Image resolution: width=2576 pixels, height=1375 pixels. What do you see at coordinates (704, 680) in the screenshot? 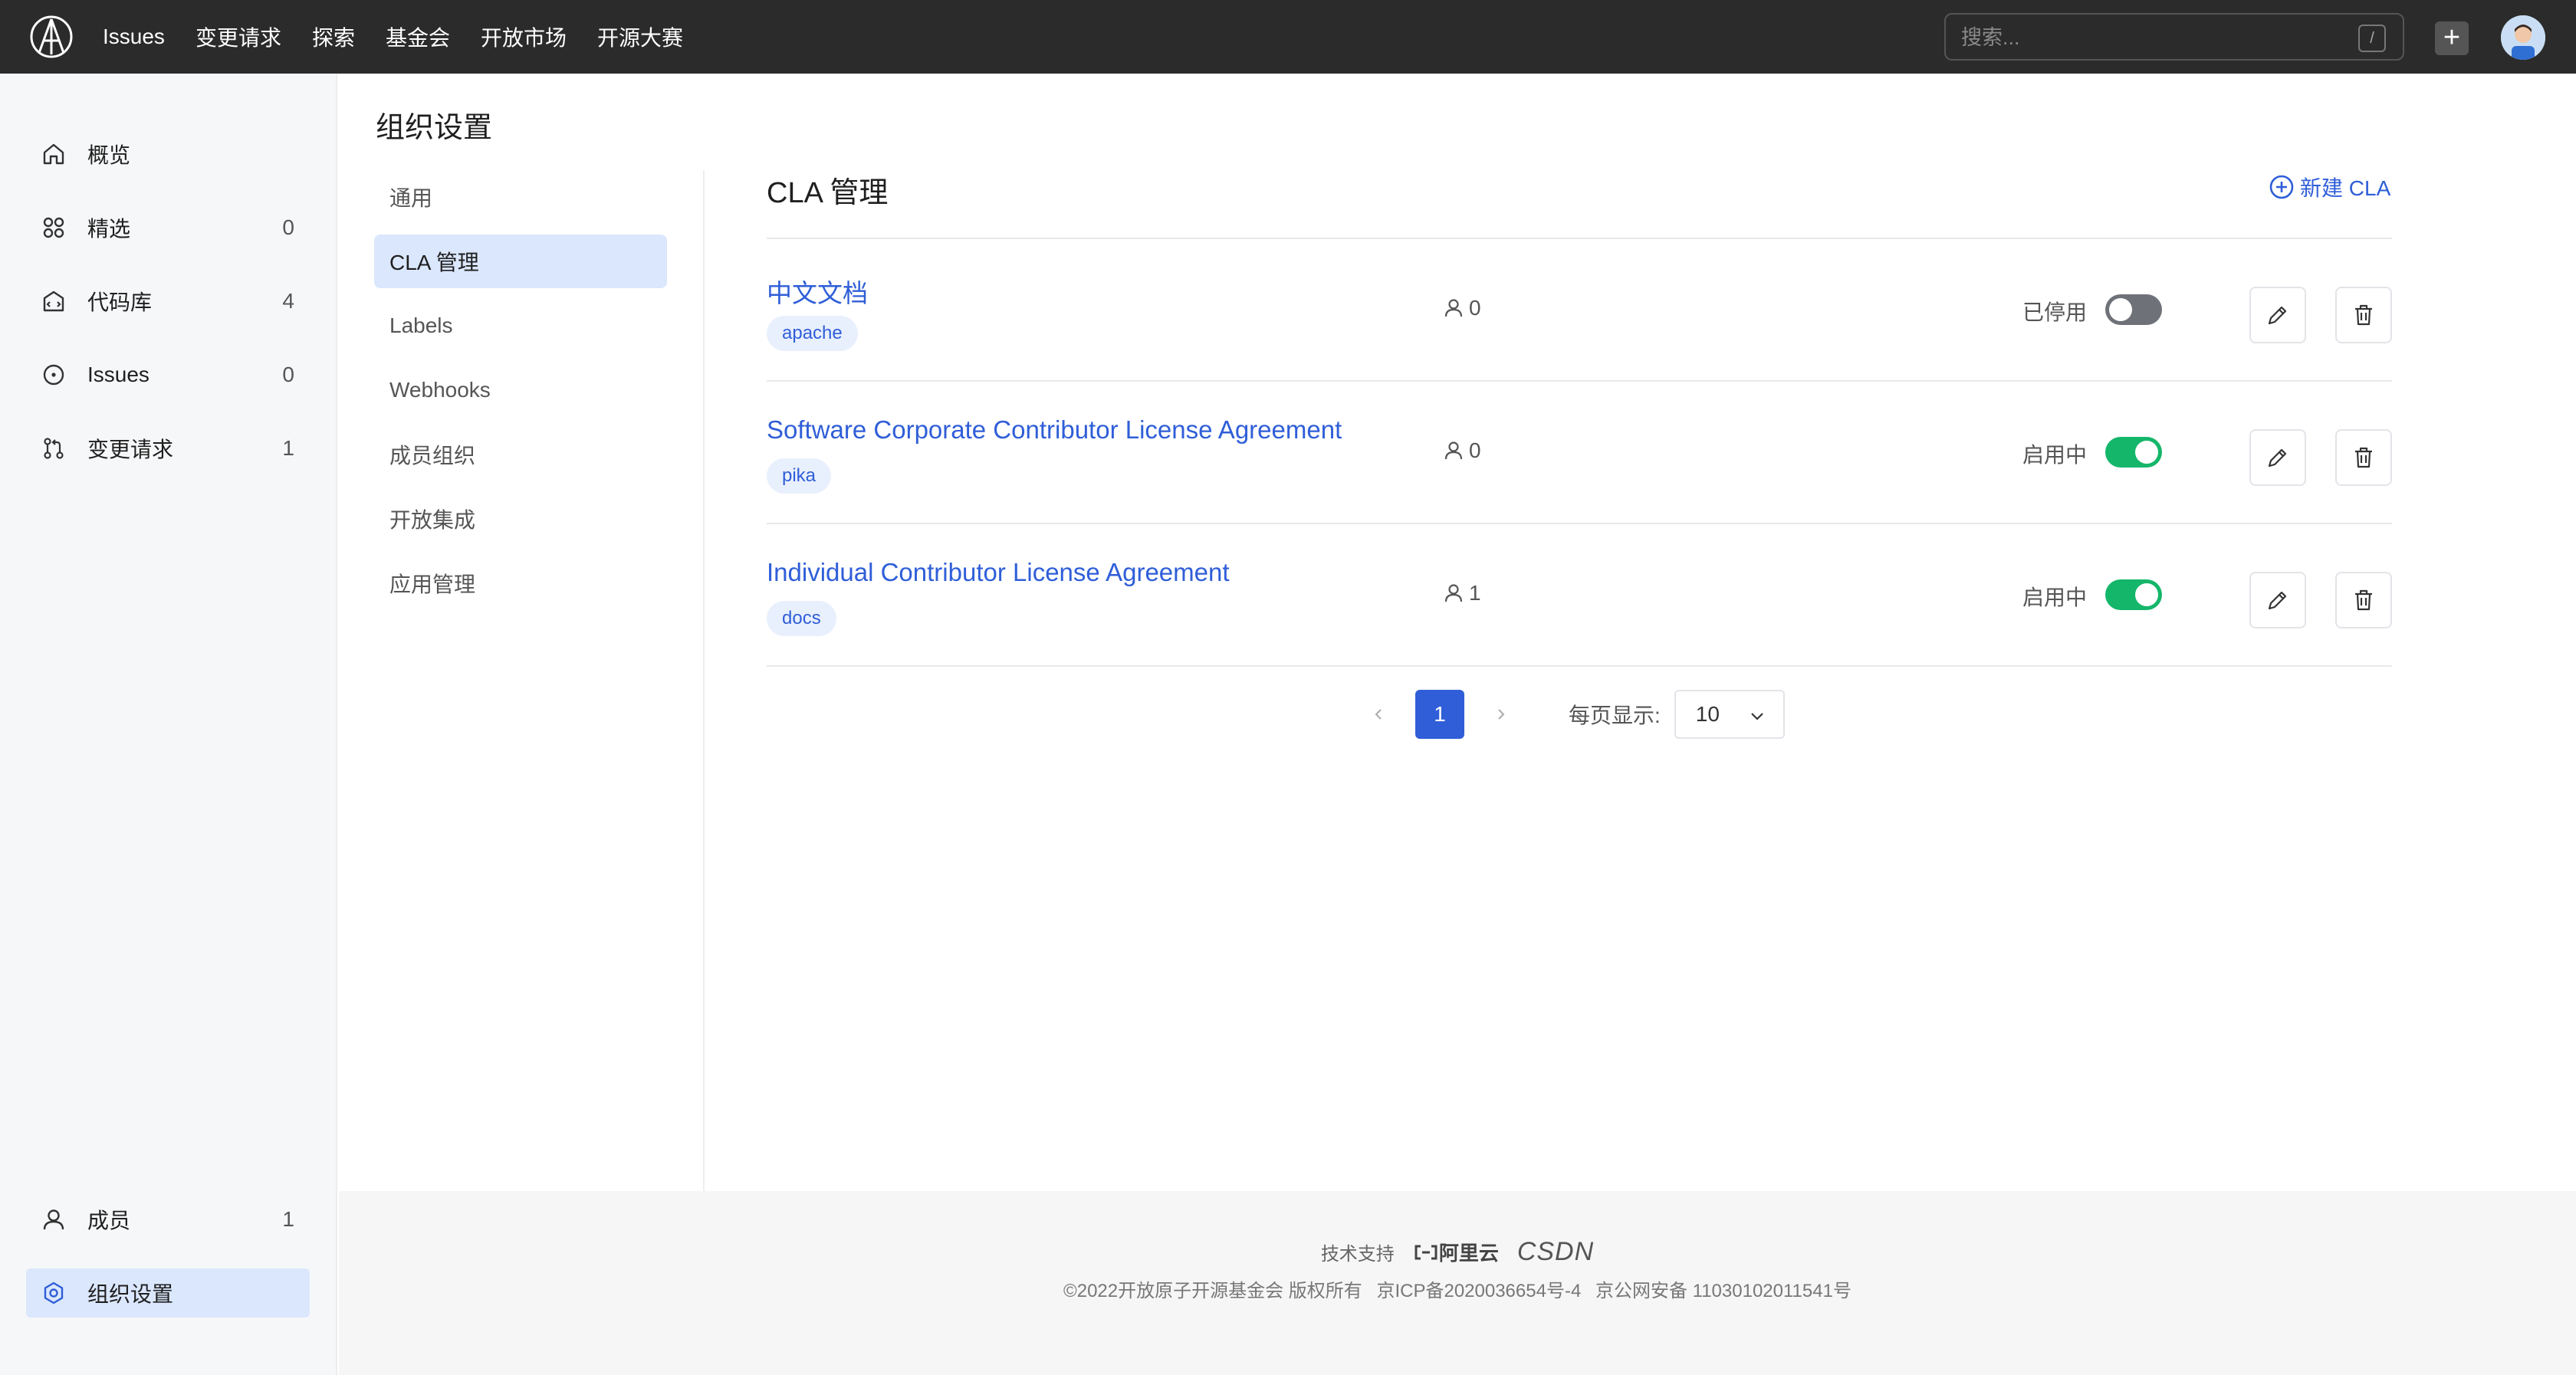
I see `vertical-divider` at bounding box center [704, 680].